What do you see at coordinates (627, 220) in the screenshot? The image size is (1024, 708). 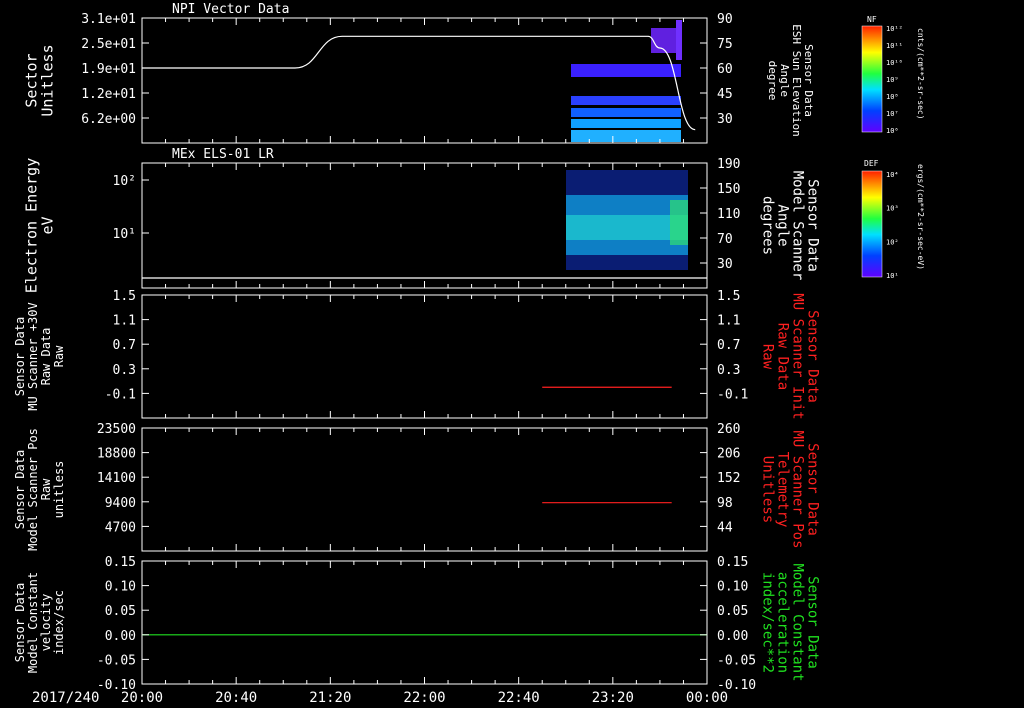 I see `panel-2-spectrogram` at bounding box center [627, 220].